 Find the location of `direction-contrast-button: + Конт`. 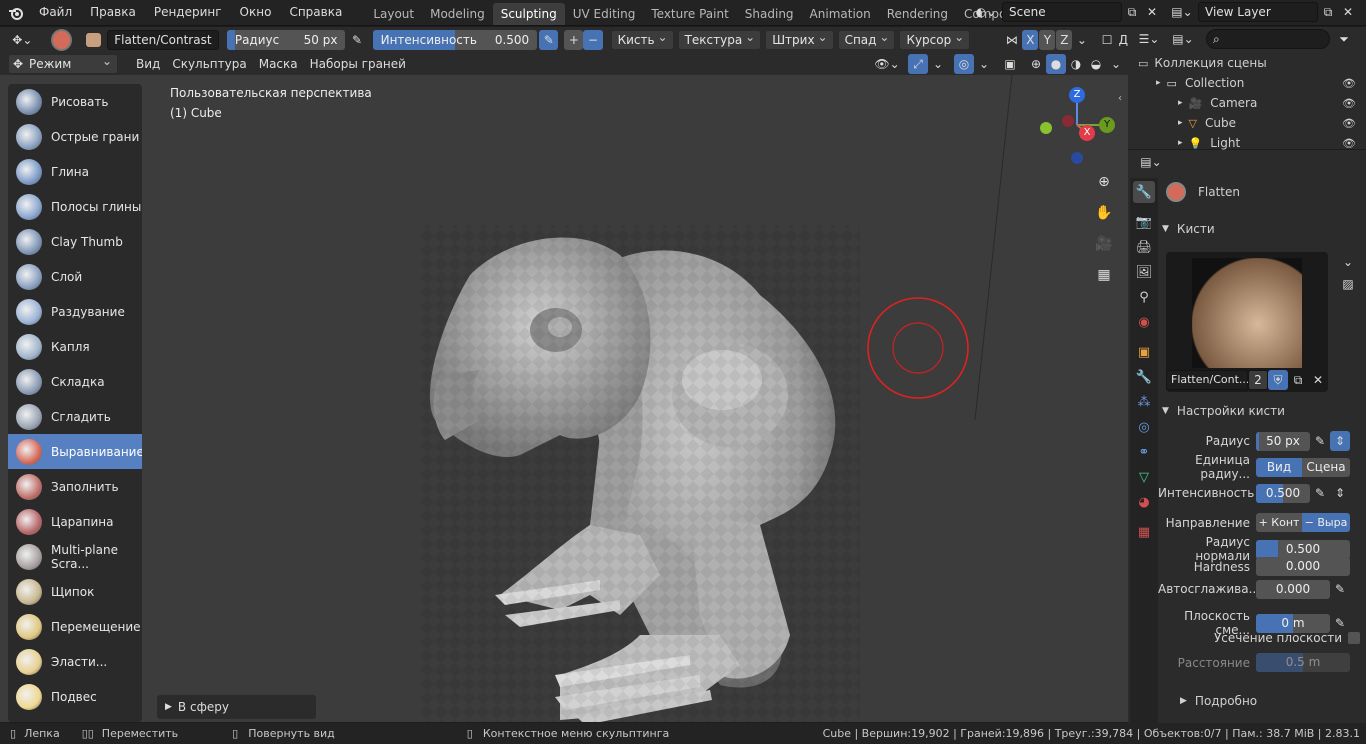

direction-contrast-button: + Конт is located at coordinates (1279, 522).